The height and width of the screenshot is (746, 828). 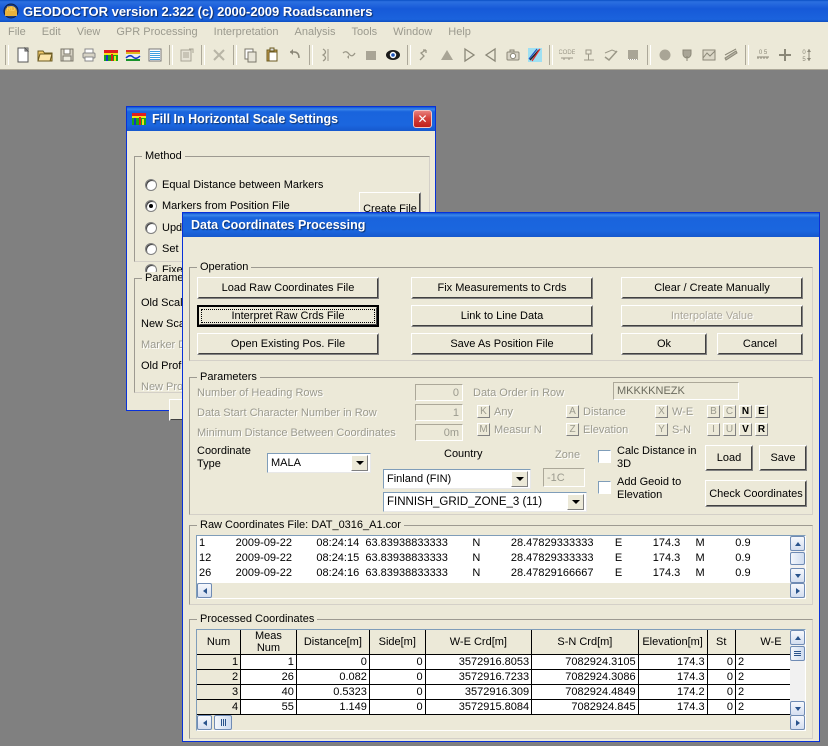 I want to click on save-disk-icon, so click(x=67, y=55).